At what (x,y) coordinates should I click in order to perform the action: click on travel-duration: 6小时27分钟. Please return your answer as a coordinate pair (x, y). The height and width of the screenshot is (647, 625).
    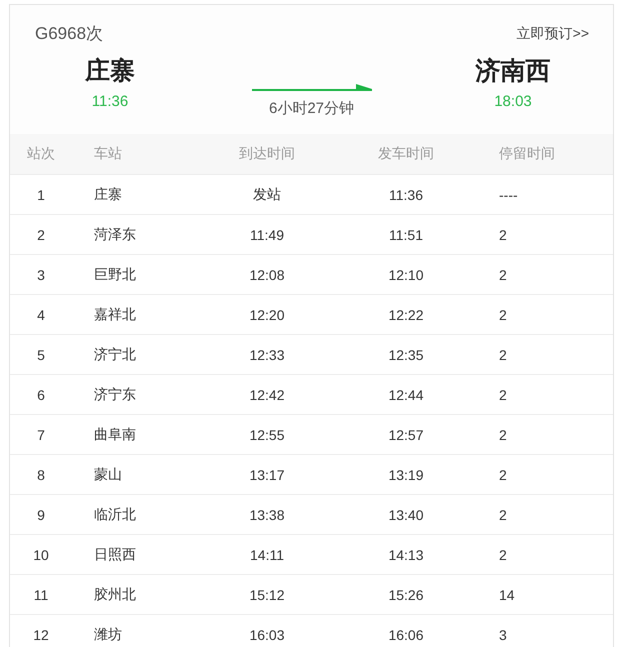
    Looking at the image, I should click on (311, 108).